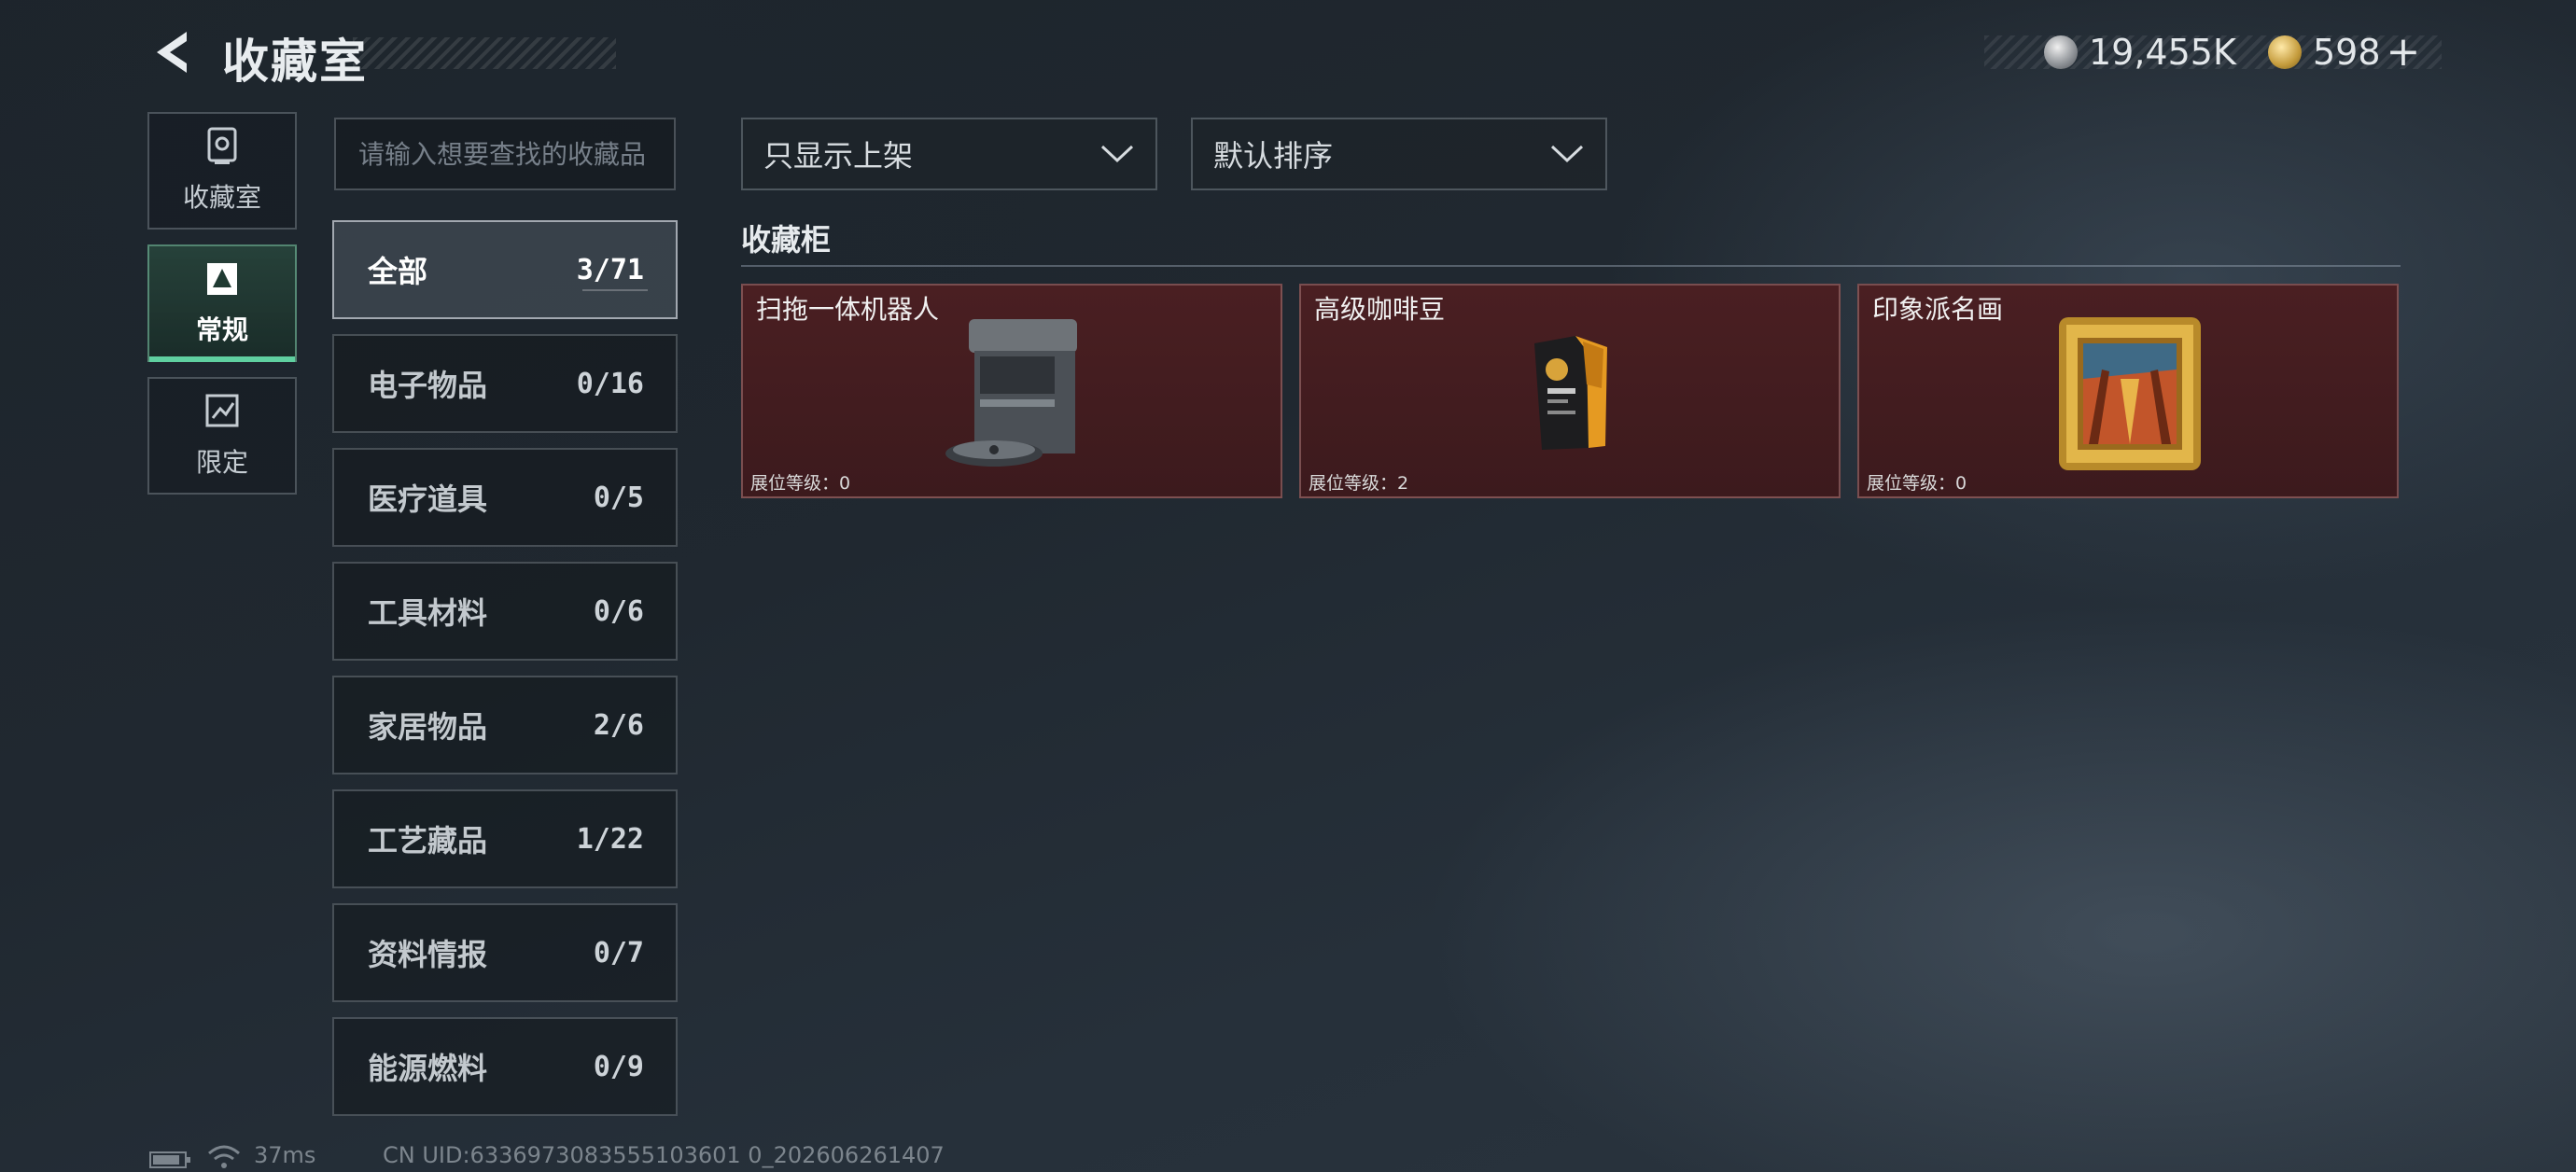  I want to click on coffee-bag-icon, so click(1570, 393).